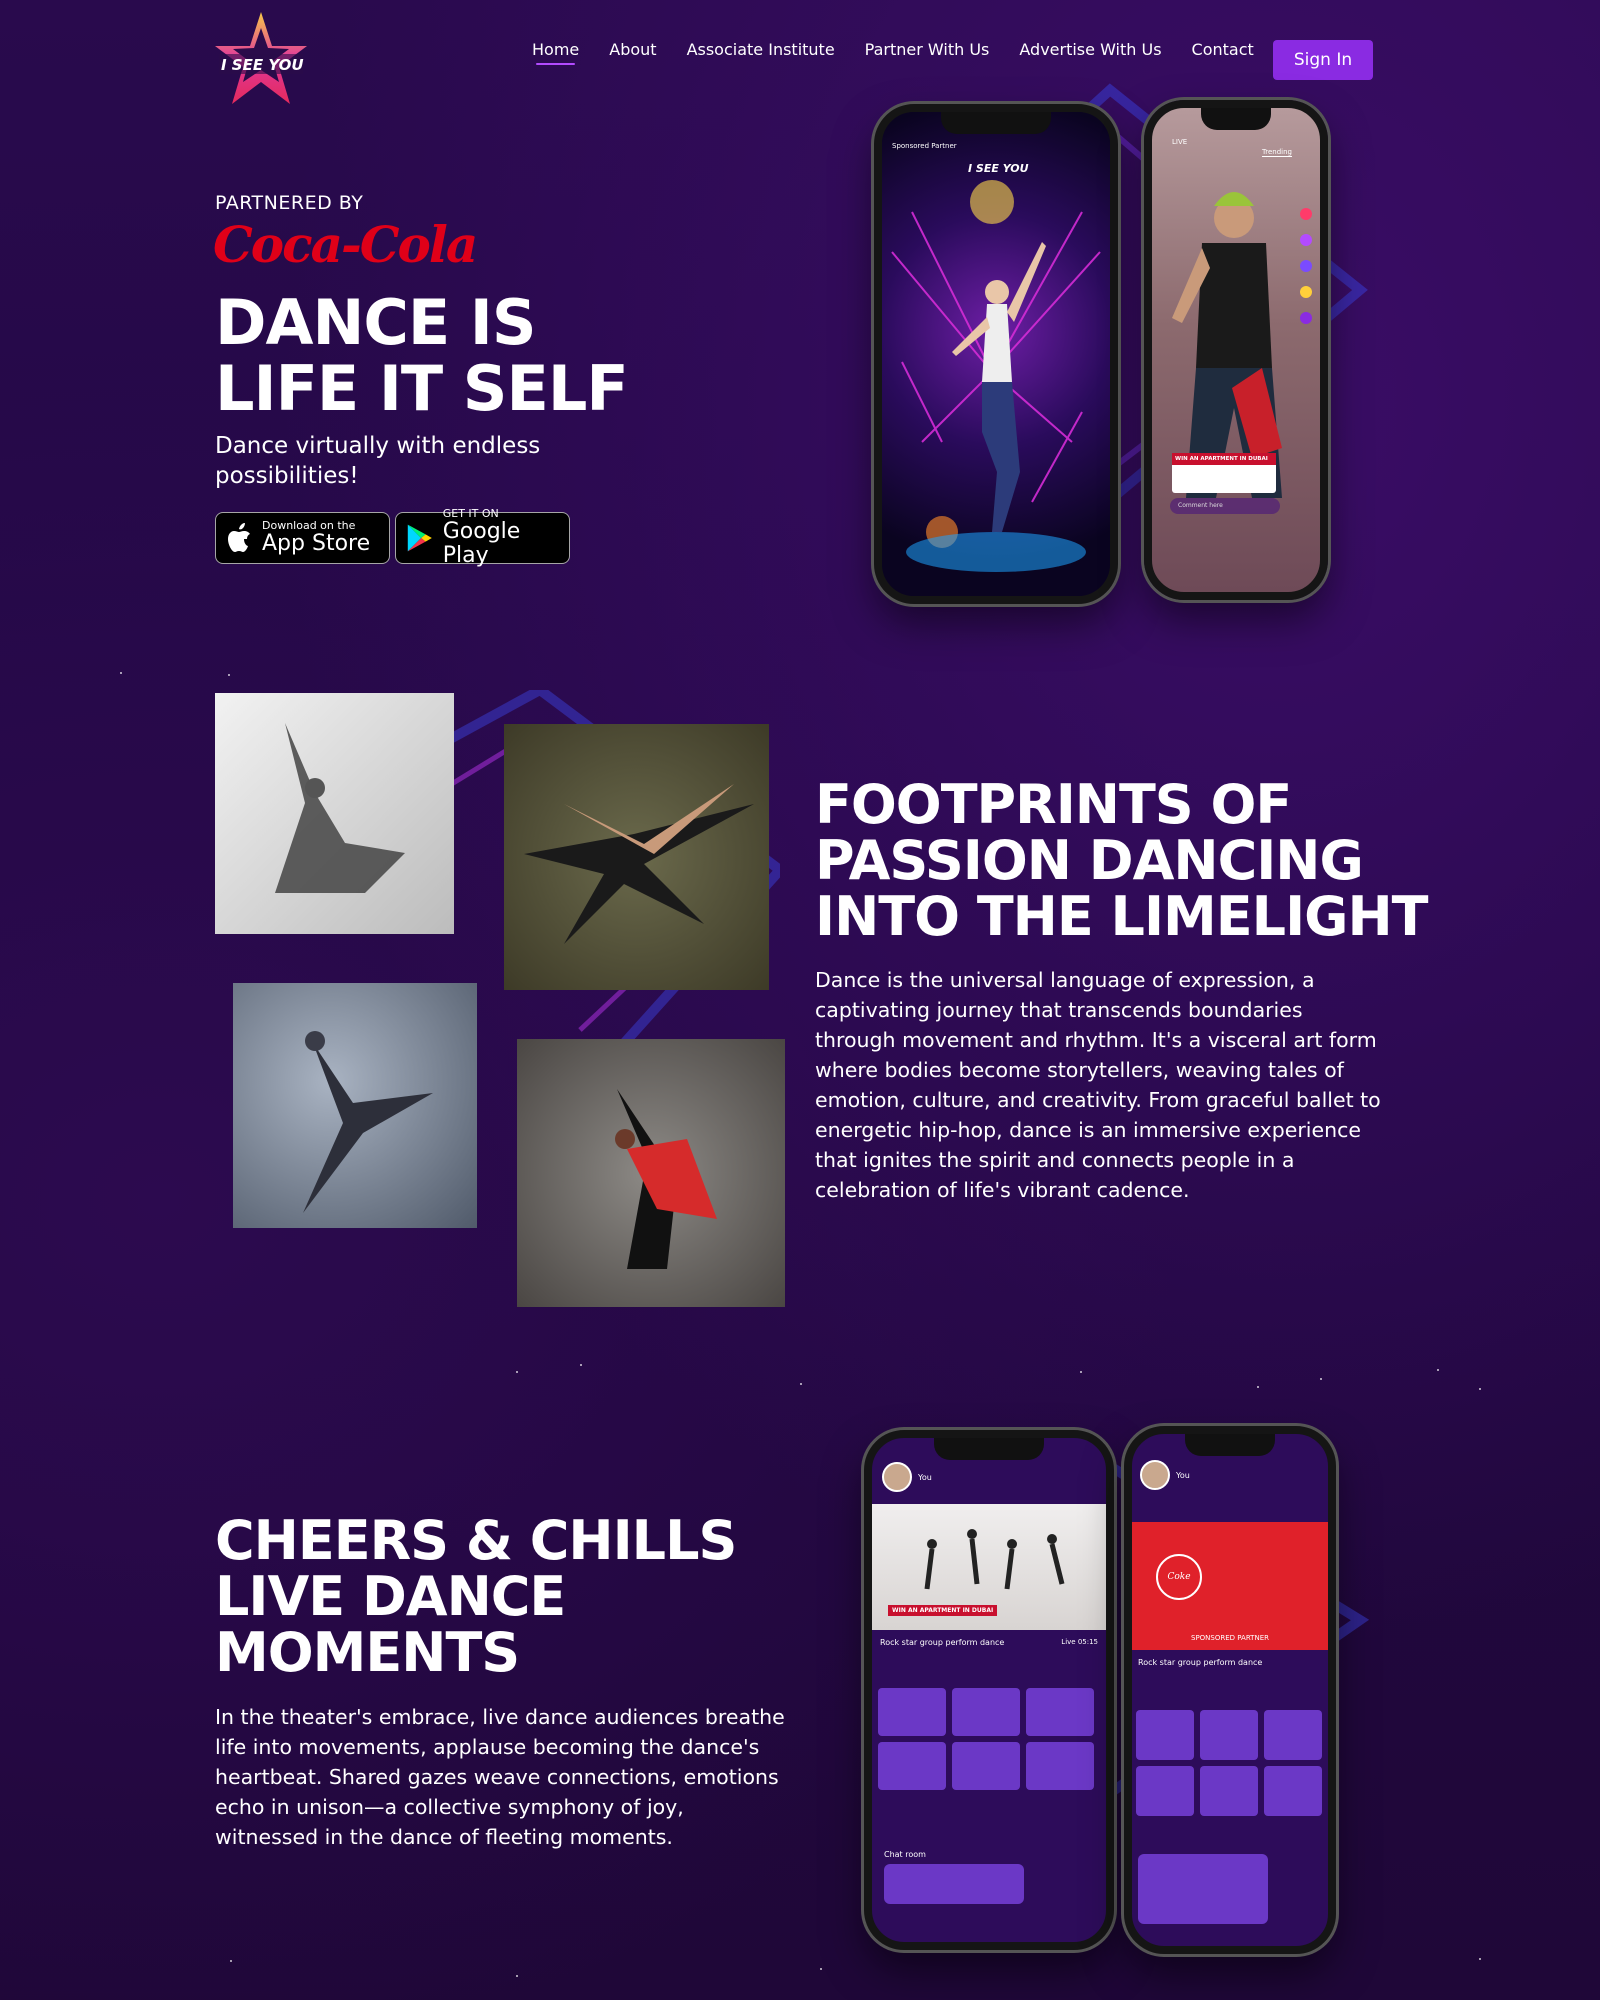 The image size is (1600, 2000). What do you see at coordinates (1180, 142) in the screenshot?
I see `phone2-live-label: LIVE` at bounding box center [1180, 142].